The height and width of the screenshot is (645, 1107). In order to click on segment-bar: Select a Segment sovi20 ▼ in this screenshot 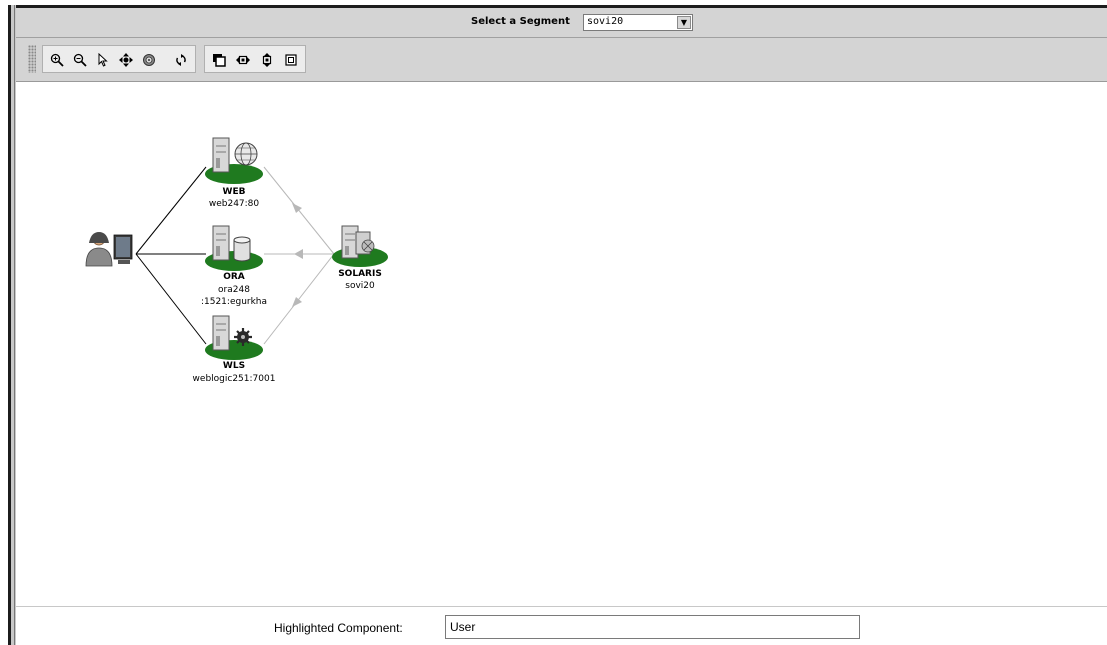, I will do `click(561, 23)`.